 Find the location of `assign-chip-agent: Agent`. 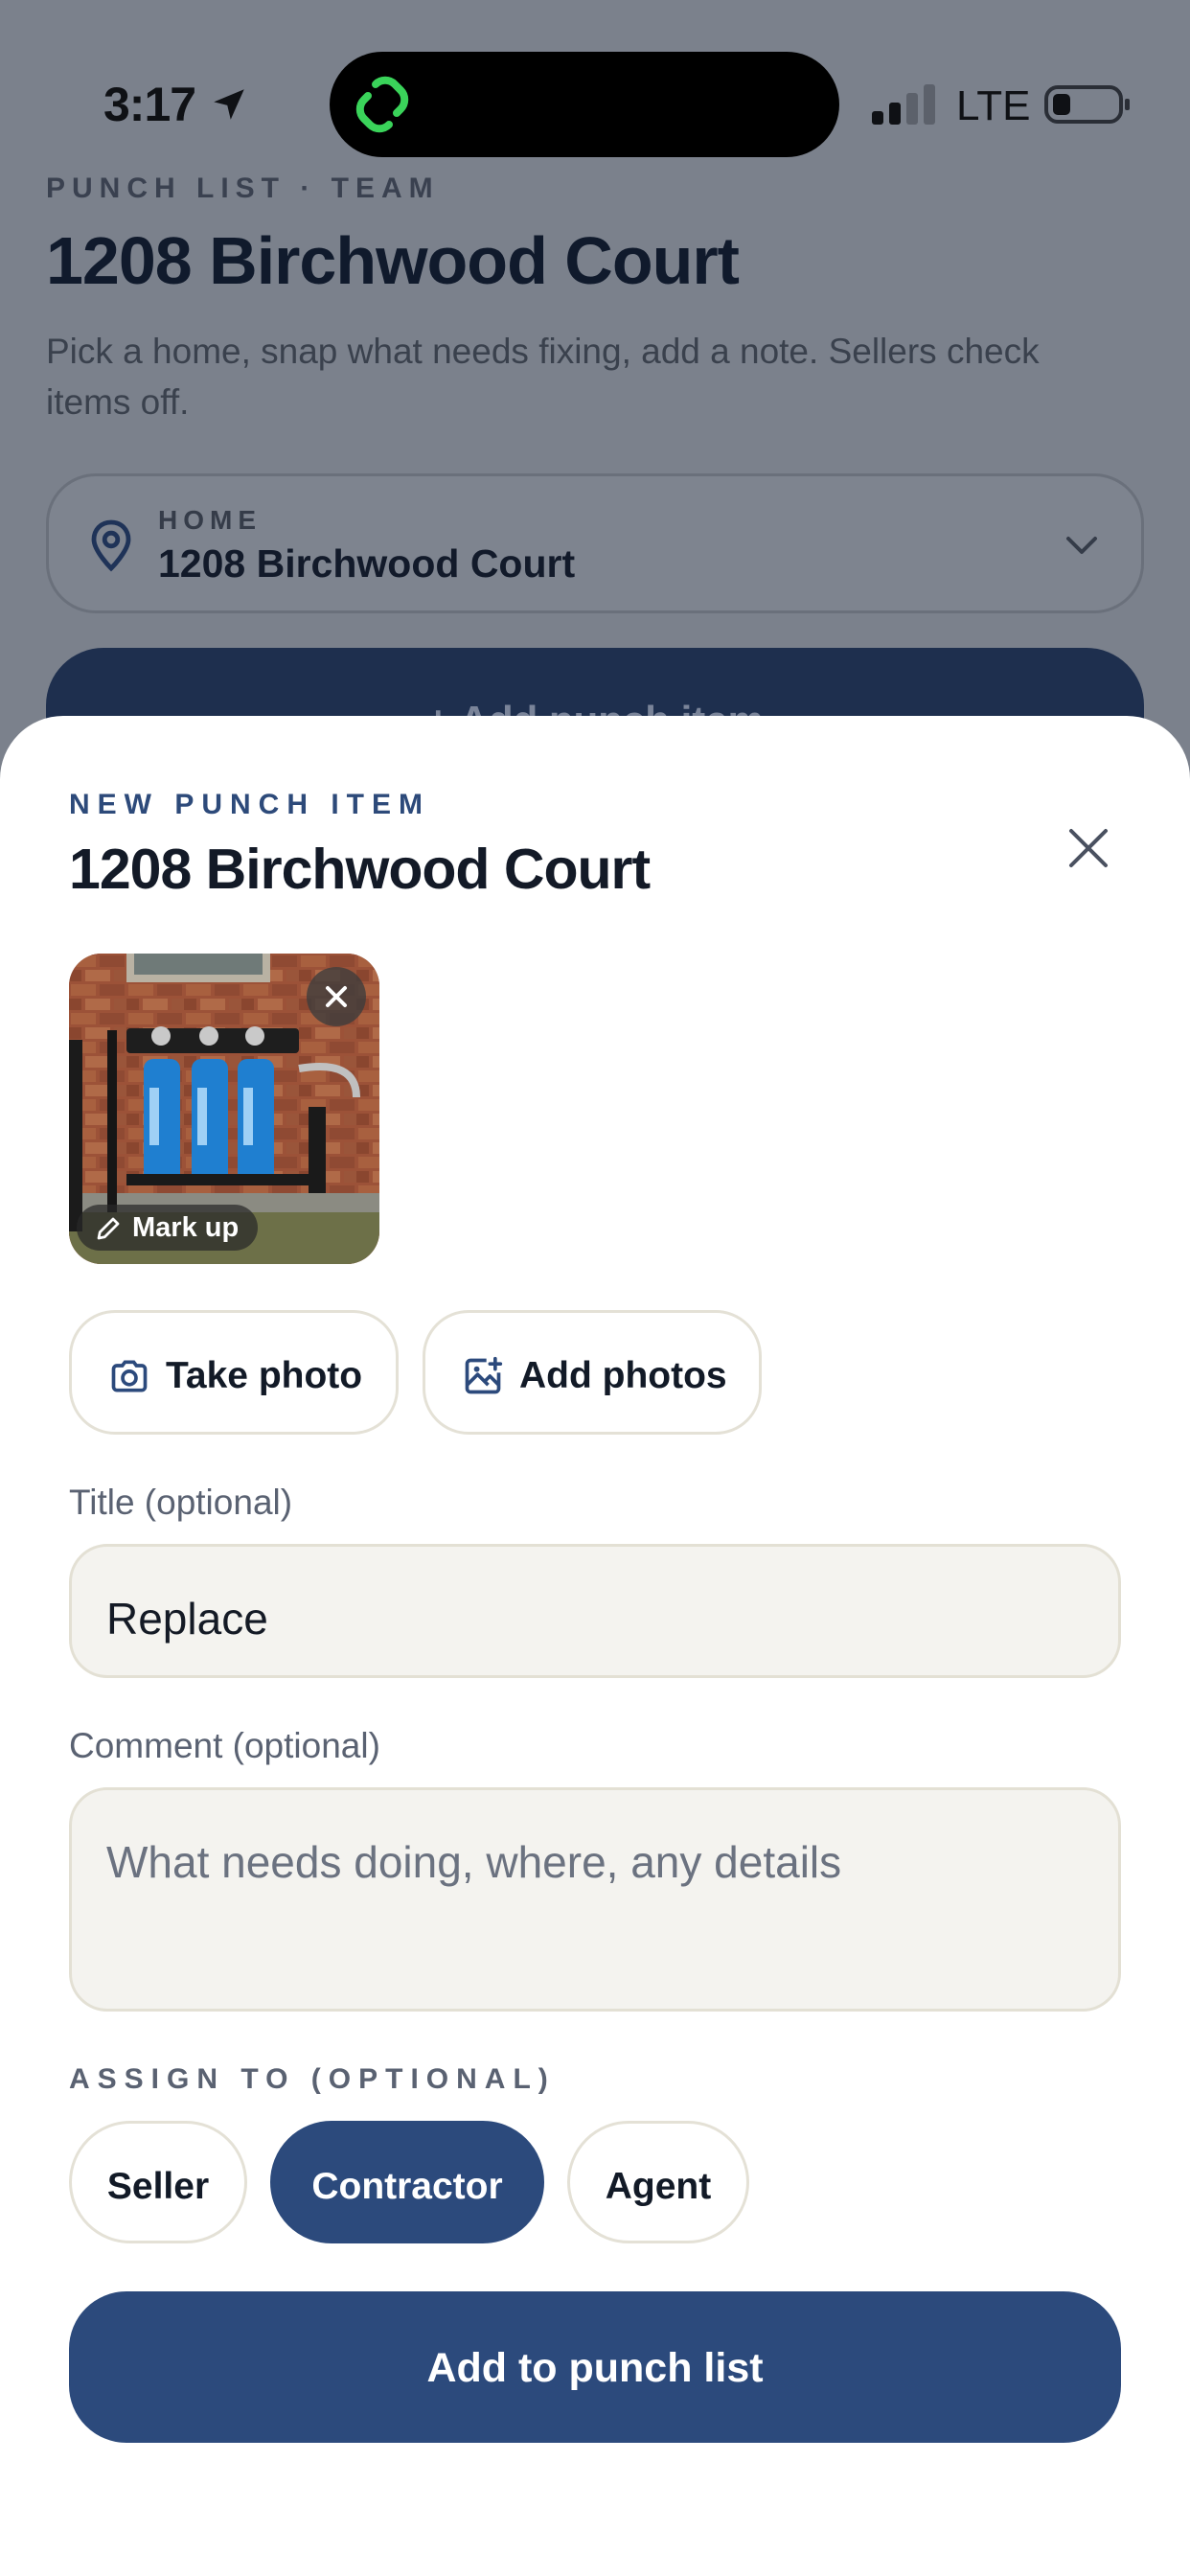

assign-chip-agent: Agent is located at coordinates (658, 2182).